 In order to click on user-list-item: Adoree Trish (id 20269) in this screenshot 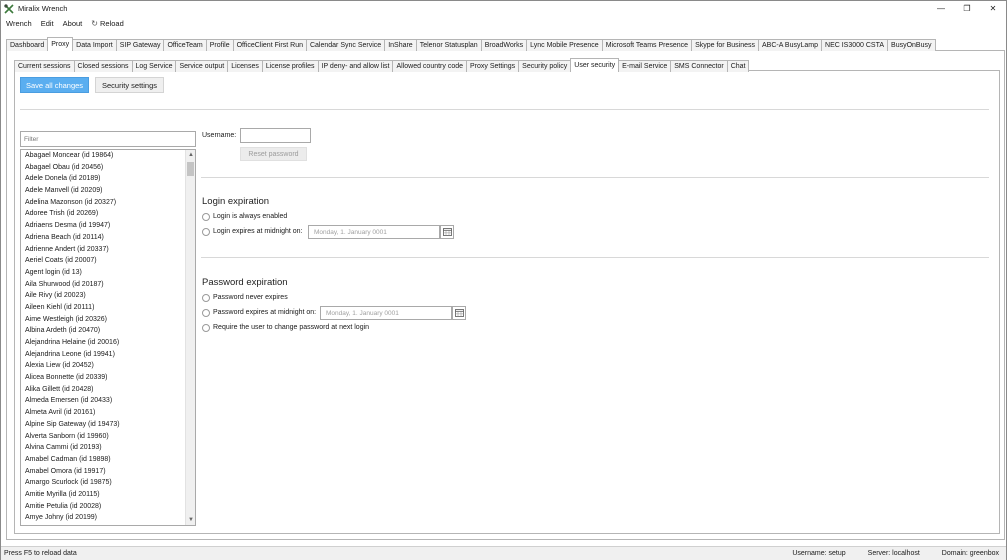, I will do `click(108, 214)`.